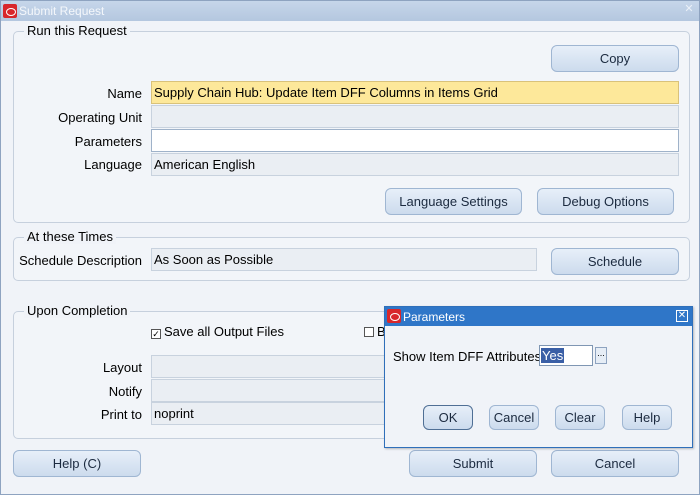  Describe the element at coordinates (580, 417) in the screenshot. I see `dialog-clear-button: Clear` at that location.